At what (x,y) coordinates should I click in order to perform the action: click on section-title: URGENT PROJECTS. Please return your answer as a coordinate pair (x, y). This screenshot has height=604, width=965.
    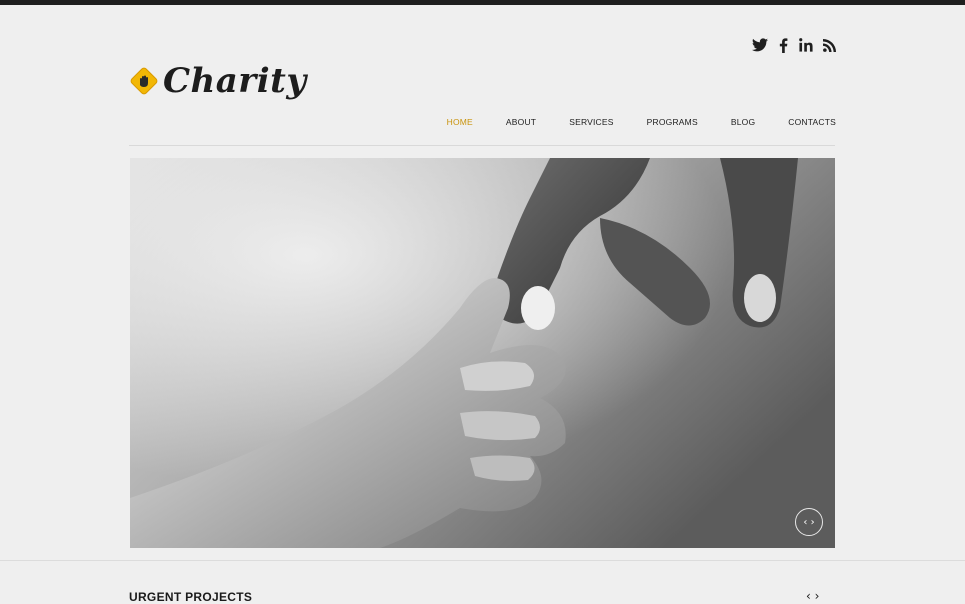
    Looking at the image, I should click on (191, 597).